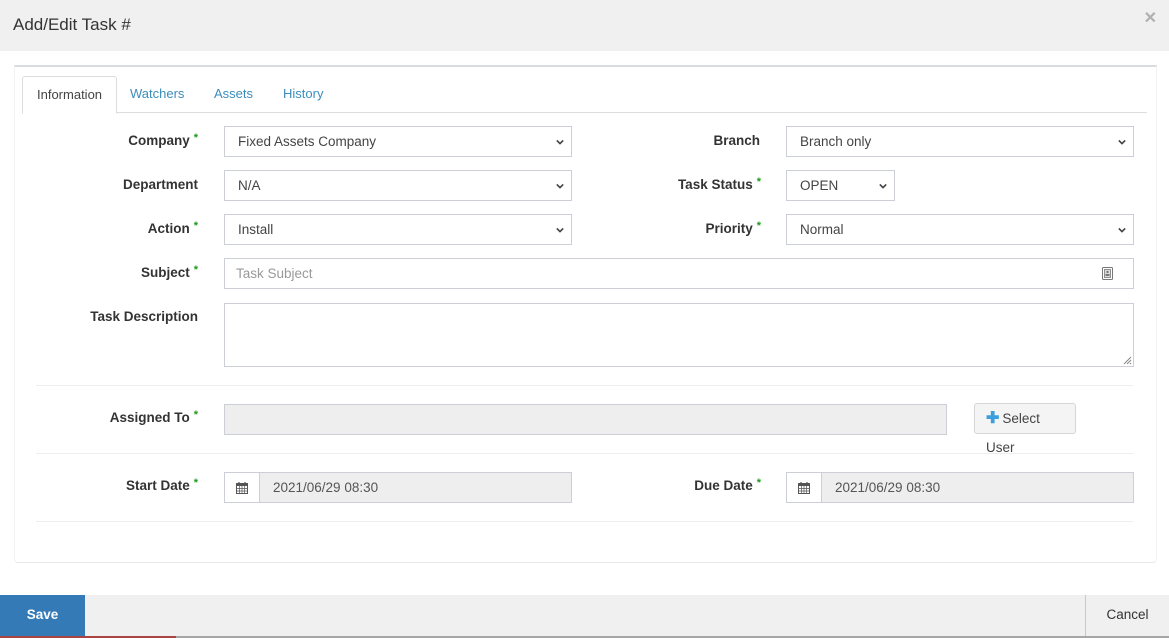  I want to click on company-label: Company *, so click(129, 140).